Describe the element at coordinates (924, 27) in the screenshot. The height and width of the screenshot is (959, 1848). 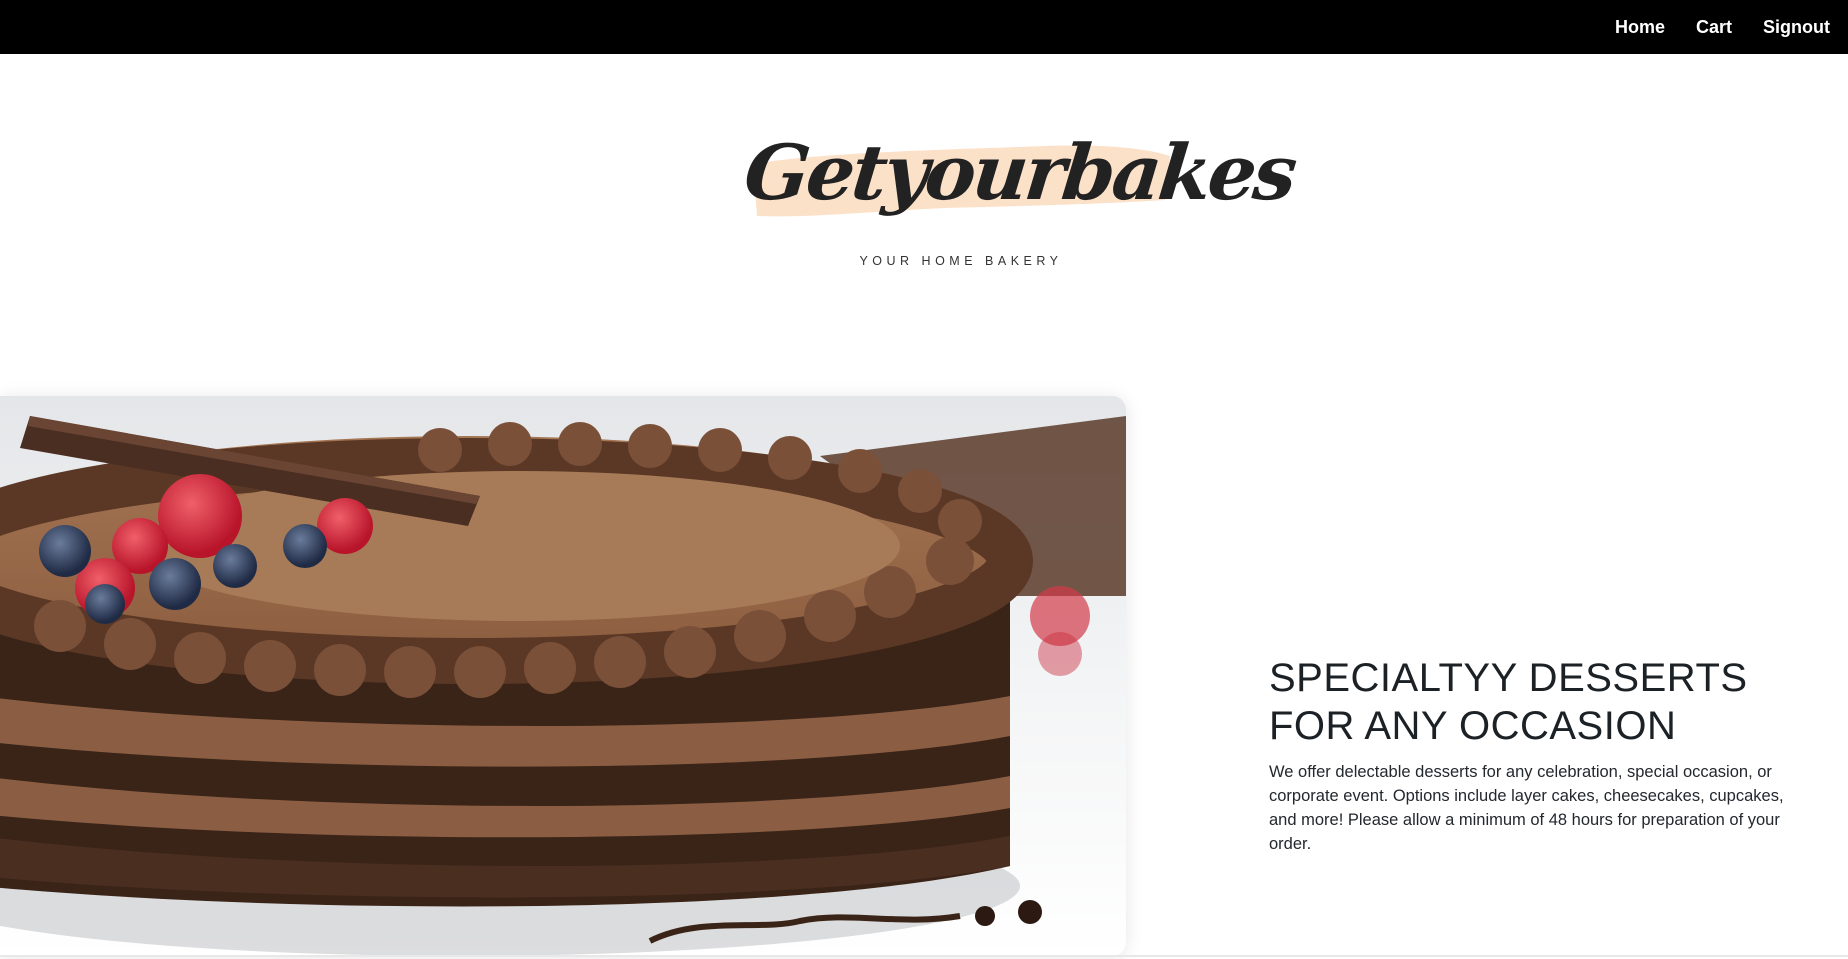
I see `top-navbar: Home Cart Signout` at that location.